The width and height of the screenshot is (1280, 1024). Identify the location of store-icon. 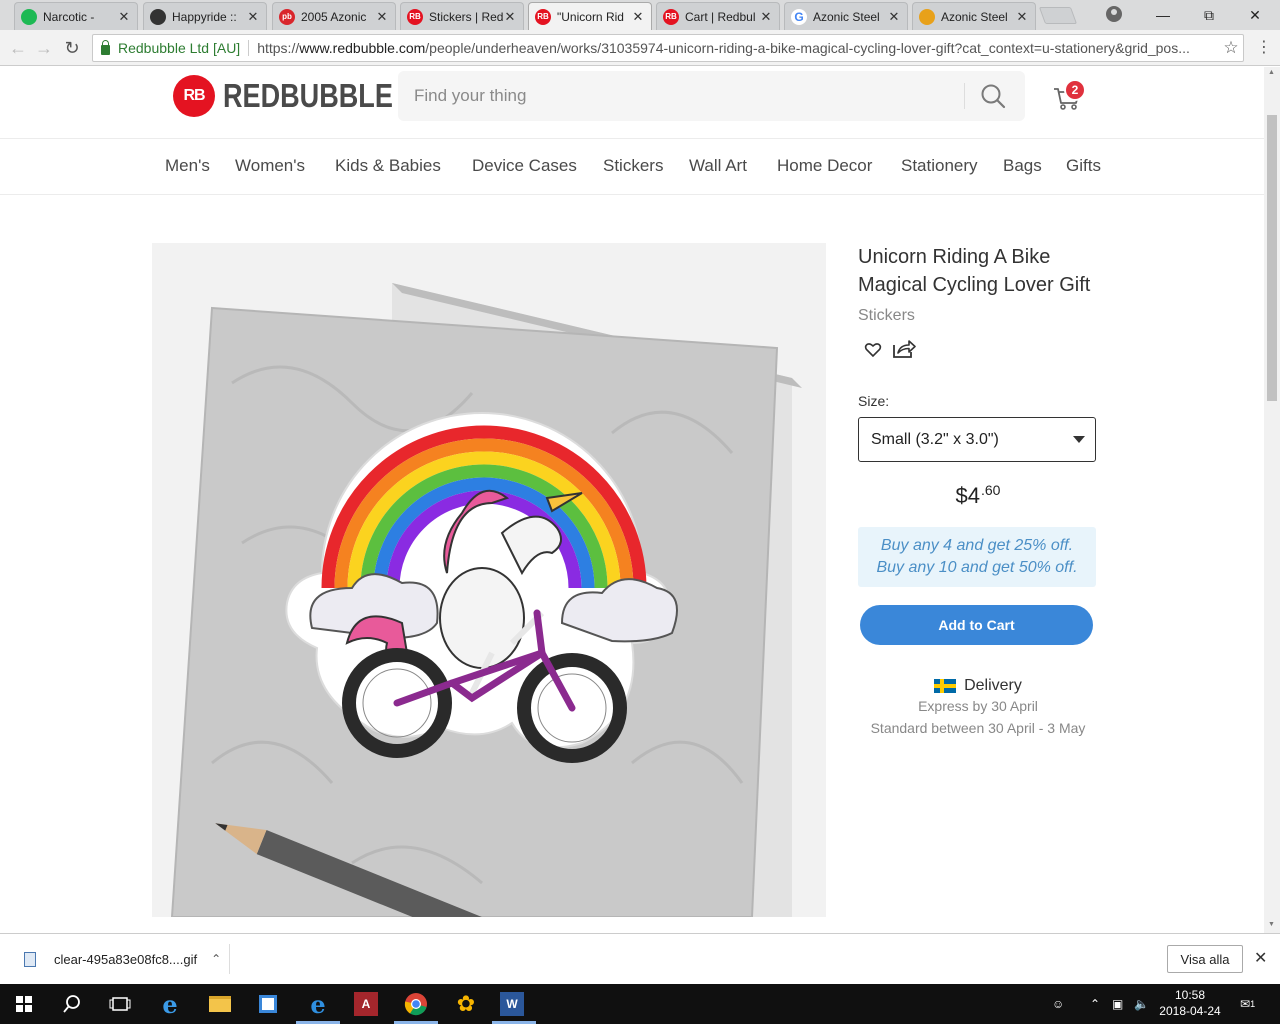
(268, 1004).